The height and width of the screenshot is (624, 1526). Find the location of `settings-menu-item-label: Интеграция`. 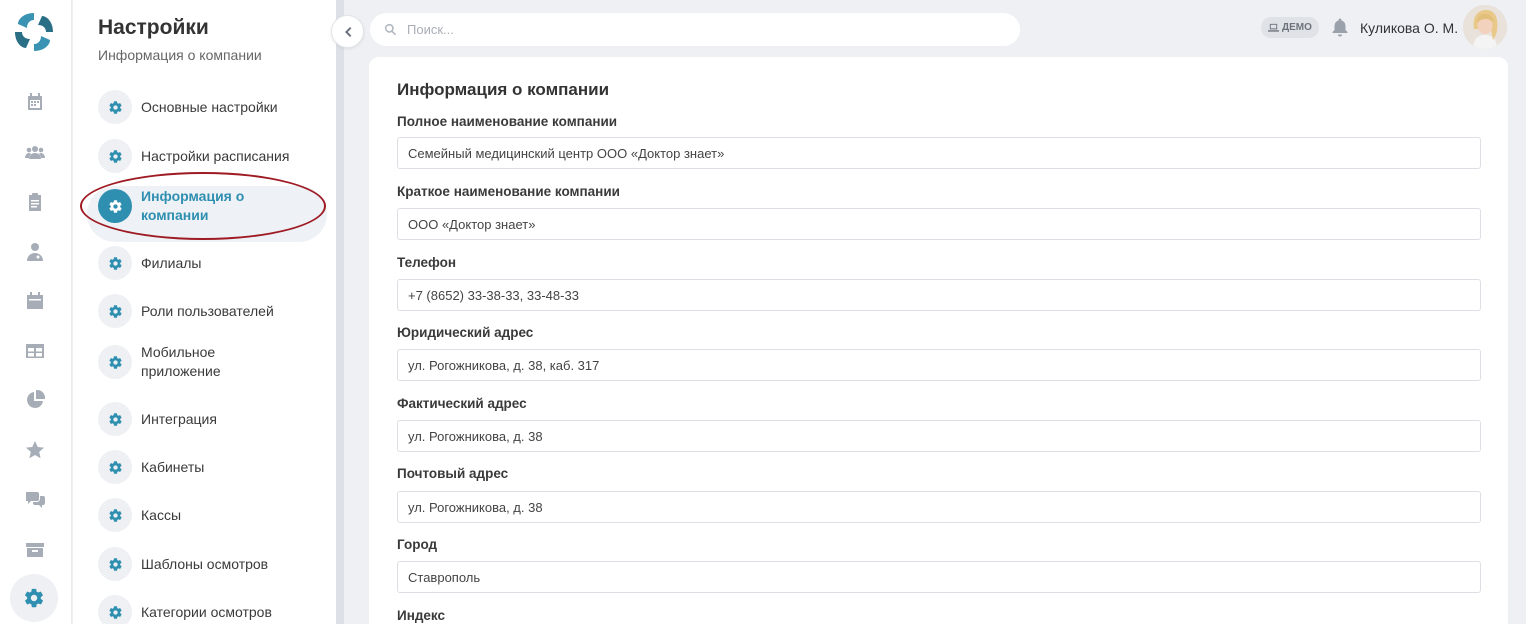

settings-menu-item-label: Интеграция is located at coordinates (179, 418).